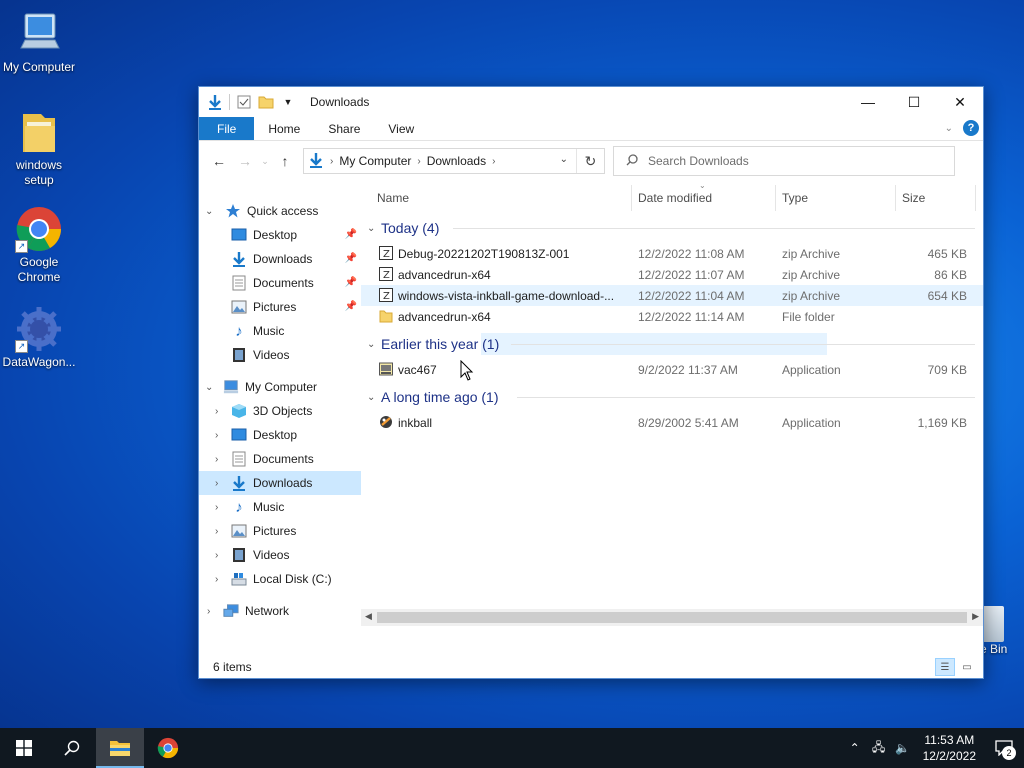 The image size is (1024, 768). Describe the element at coordinates (280, 611) in the screenshot. I see `nav-network: › Network` at that location.